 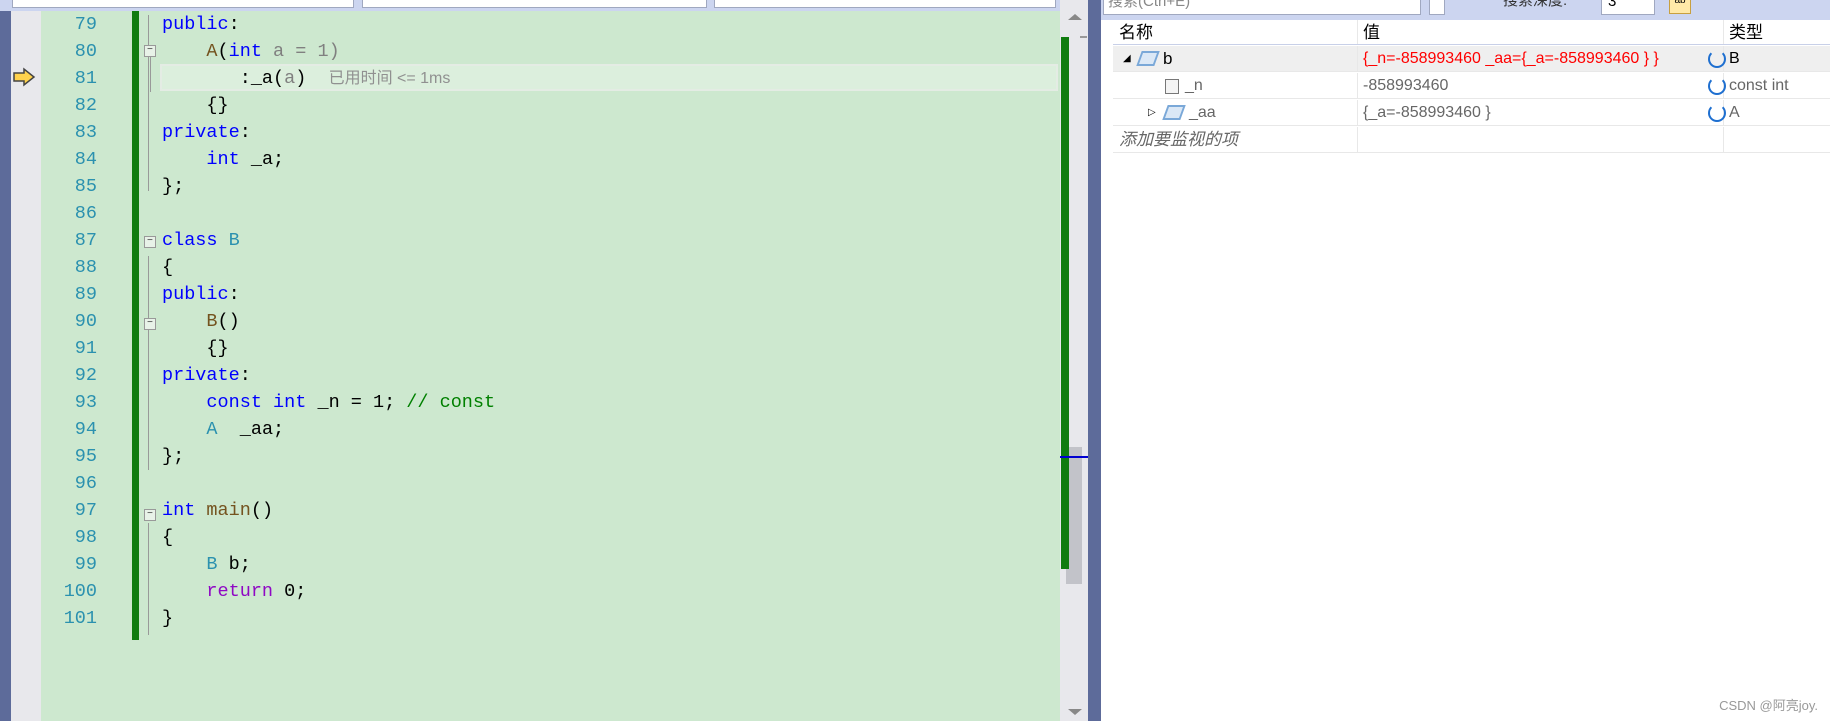 I want to click on line-number: 84, so click(x=85, y=159).